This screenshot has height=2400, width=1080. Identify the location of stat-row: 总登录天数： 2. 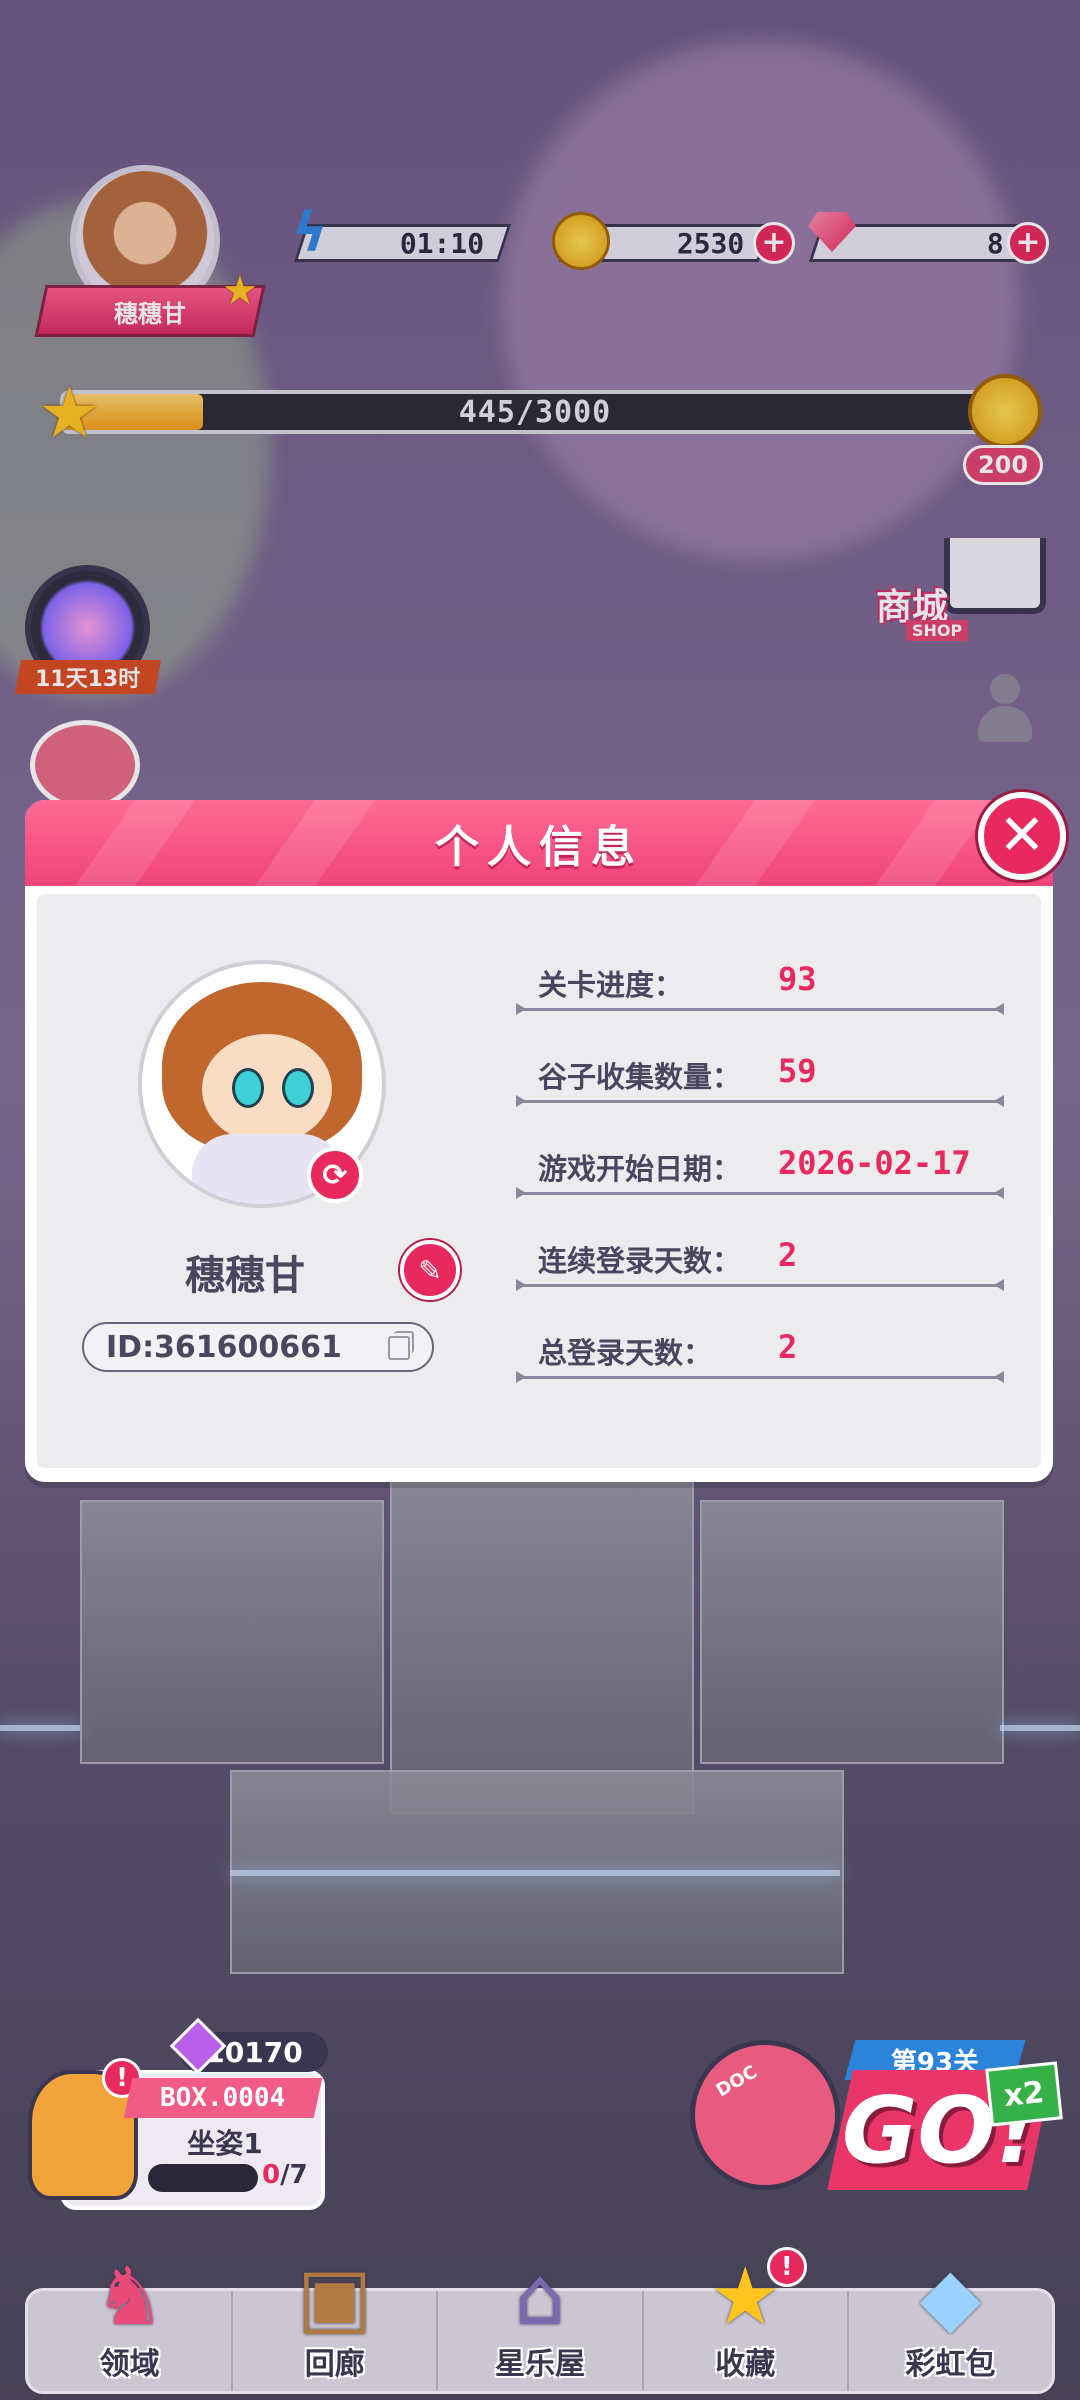
(760, 1356).